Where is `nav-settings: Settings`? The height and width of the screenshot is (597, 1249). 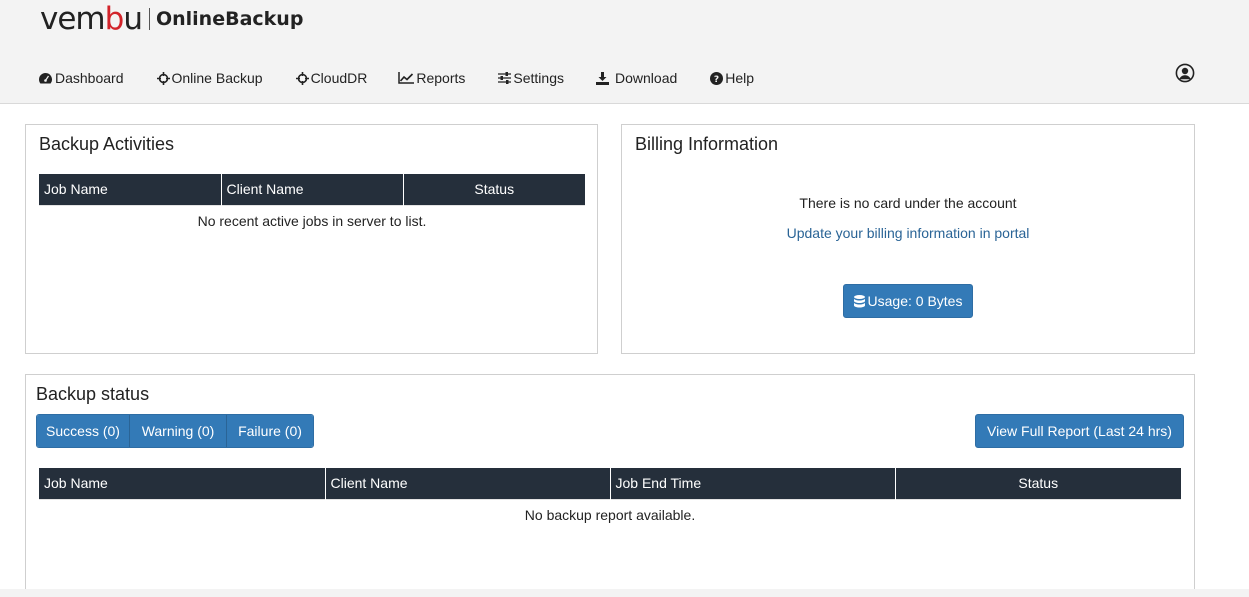 nav-settings: Settings is located at coordinates (531, 78).